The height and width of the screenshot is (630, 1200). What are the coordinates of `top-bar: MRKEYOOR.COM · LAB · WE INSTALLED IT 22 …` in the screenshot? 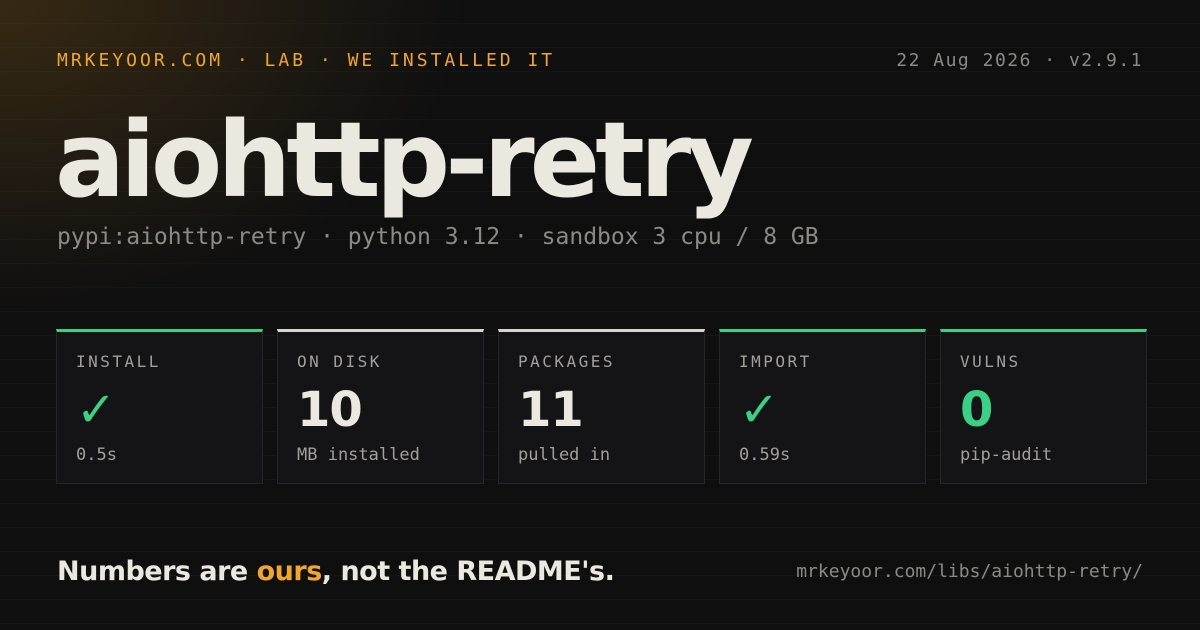 It's located at (600, 60).